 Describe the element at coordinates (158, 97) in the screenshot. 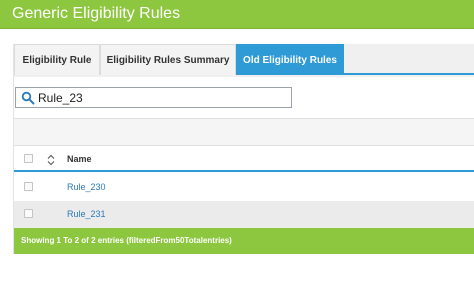

I see `search-input` at that location.